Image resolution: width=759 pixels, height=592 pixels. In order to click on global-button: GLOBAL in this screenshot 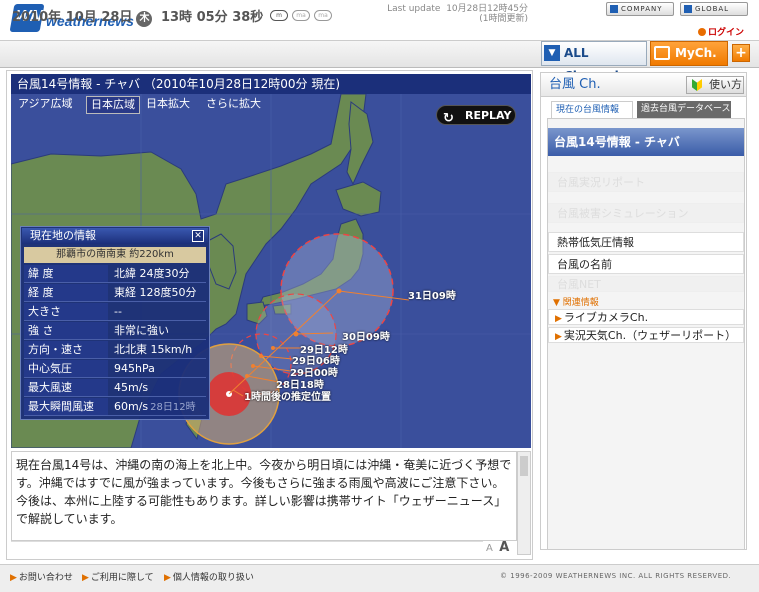, I will do `click(714, 9)`.